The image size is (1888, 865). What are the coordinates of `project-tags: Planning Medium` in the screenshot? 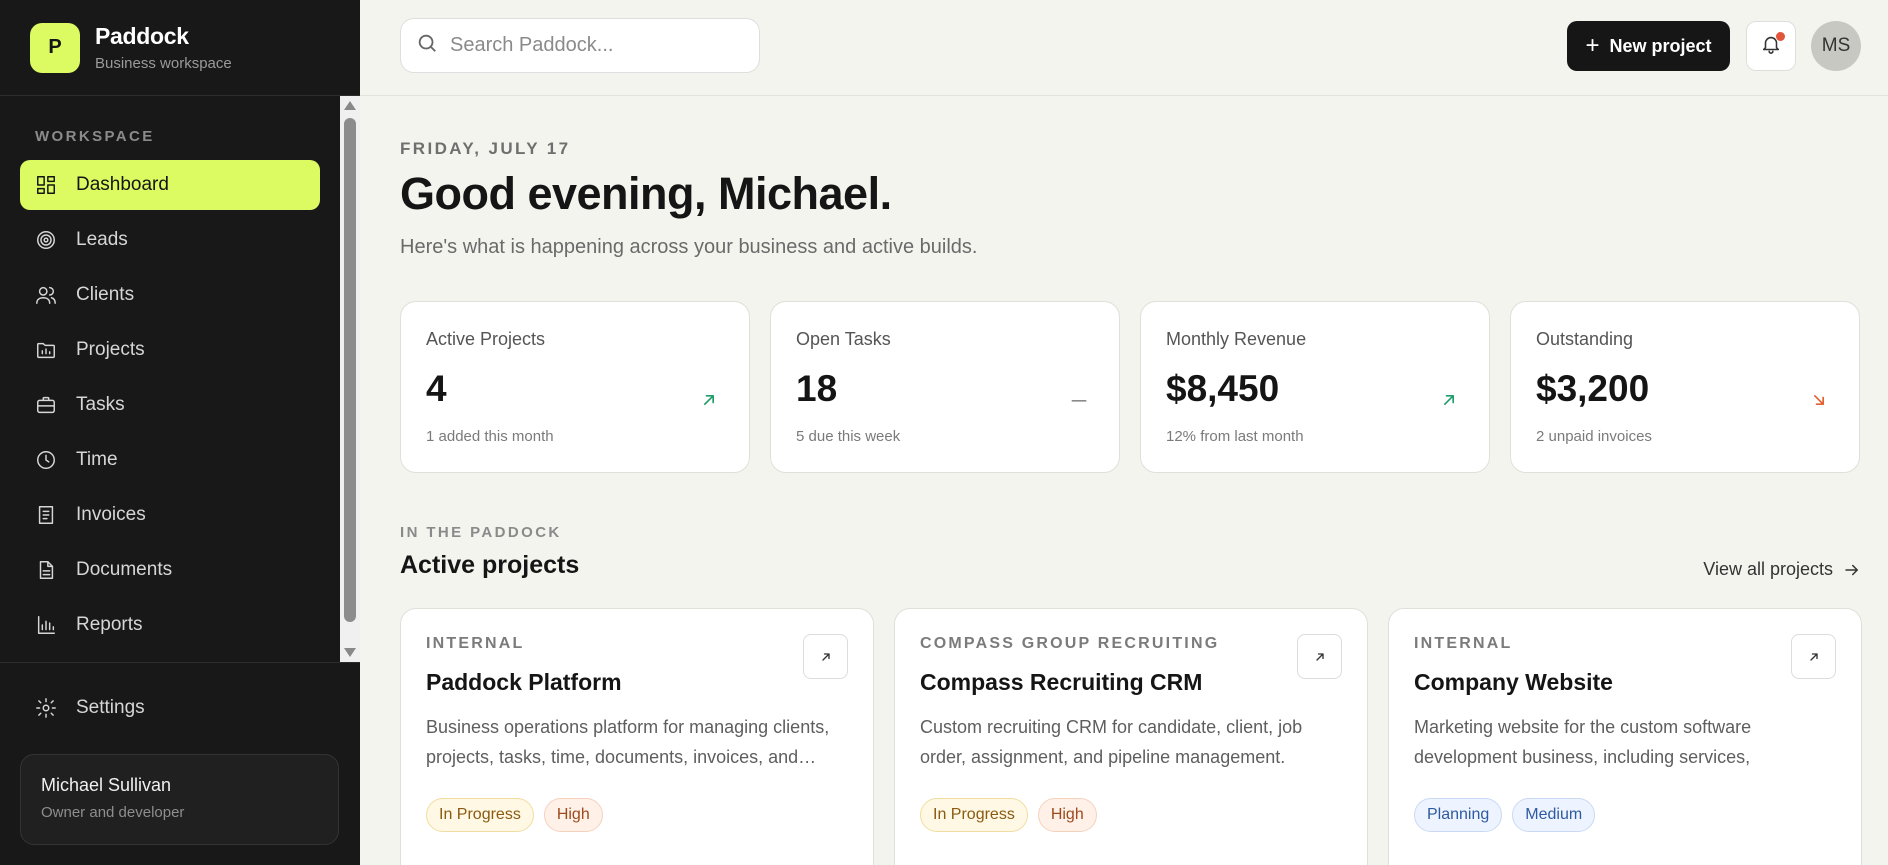 It's located at (1625, 815).